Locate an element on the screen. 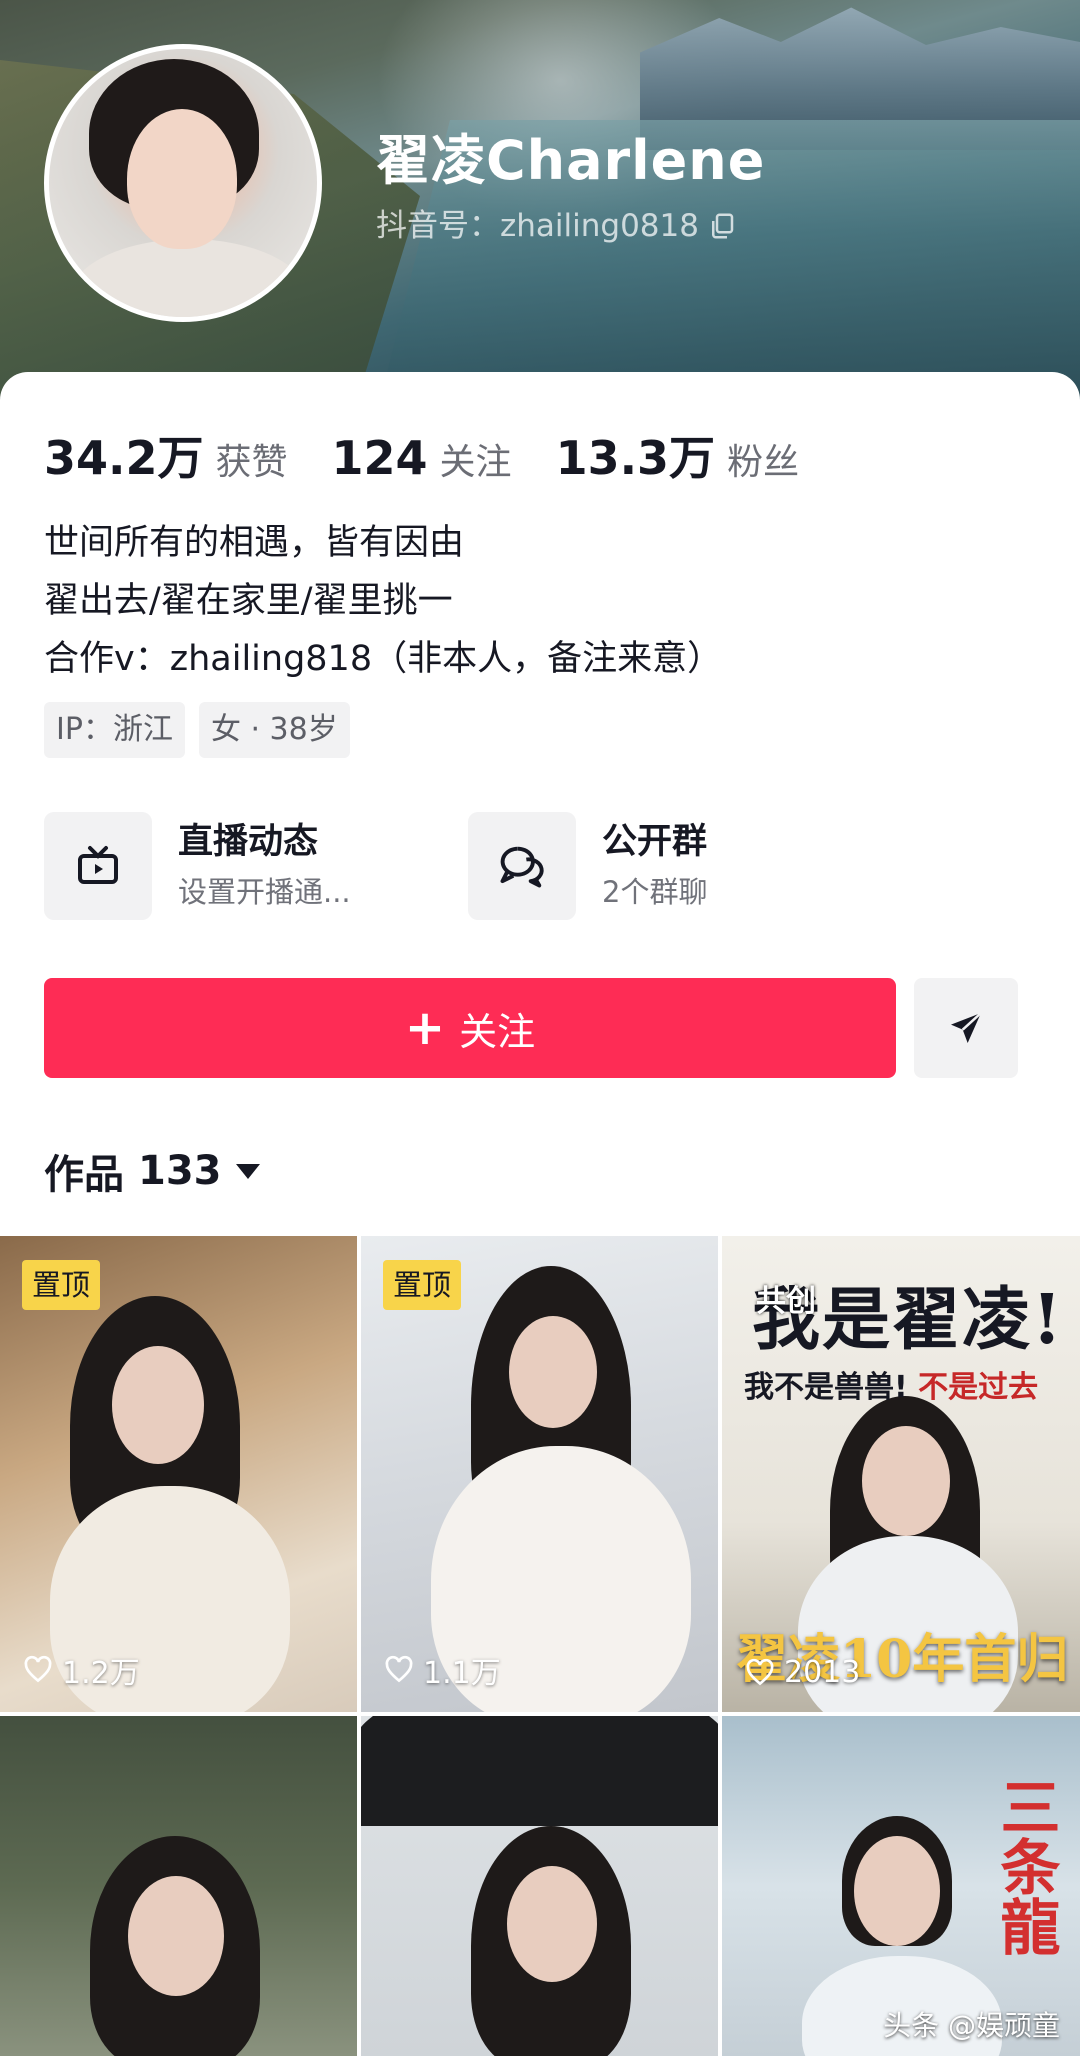 The image size is (1080, 2056). send-message-button is located at coordinates (966, 1028).